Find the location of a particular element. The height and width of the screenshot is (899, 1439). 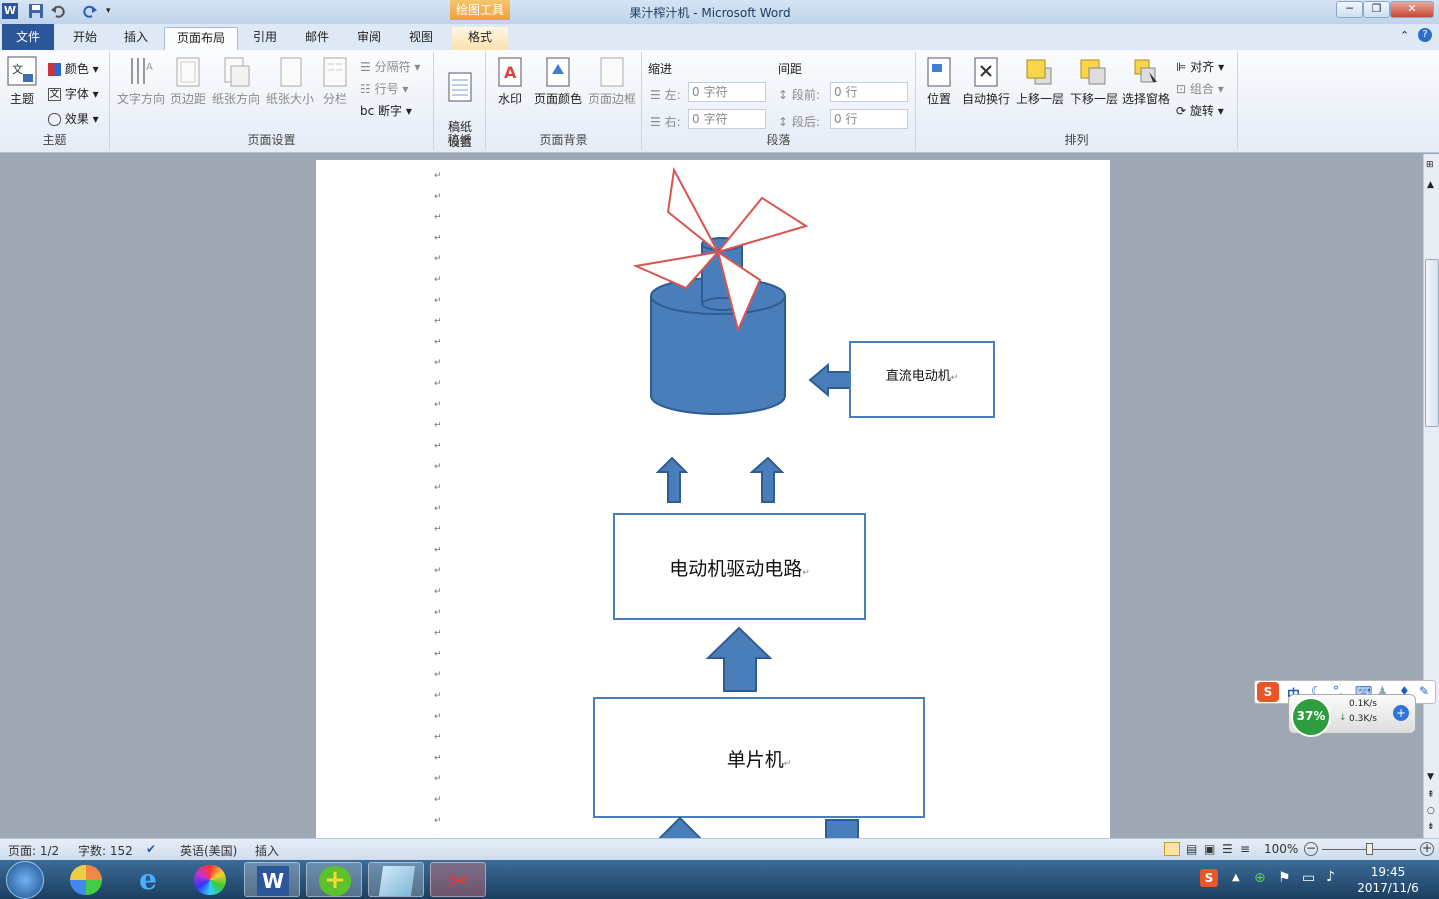

zoom-out-icon: − is located at coordinates (1311, 849).